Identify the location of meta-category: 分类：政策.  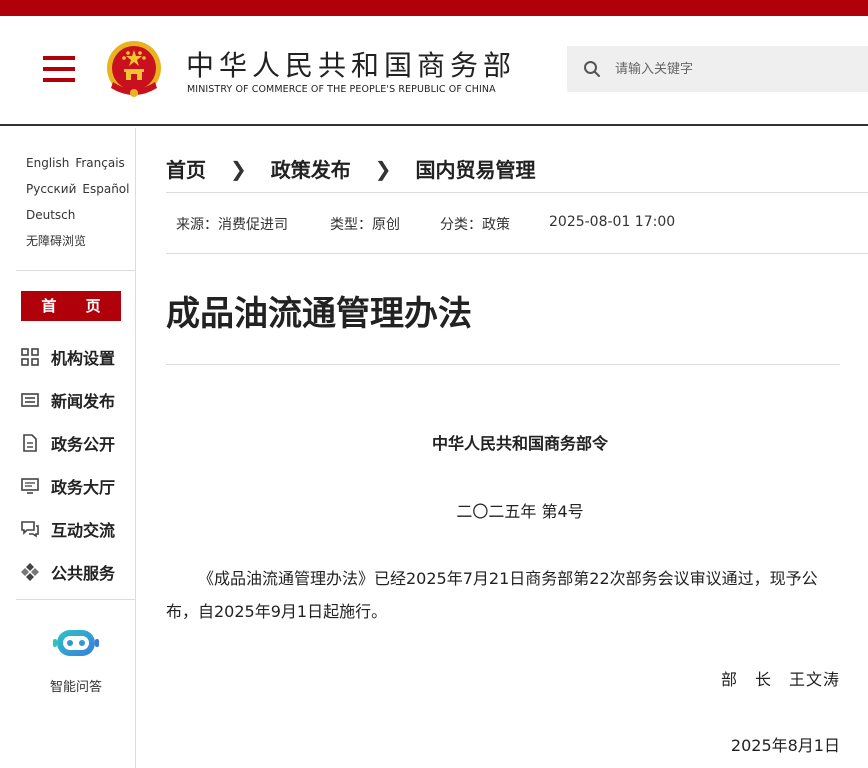
(475, 225).